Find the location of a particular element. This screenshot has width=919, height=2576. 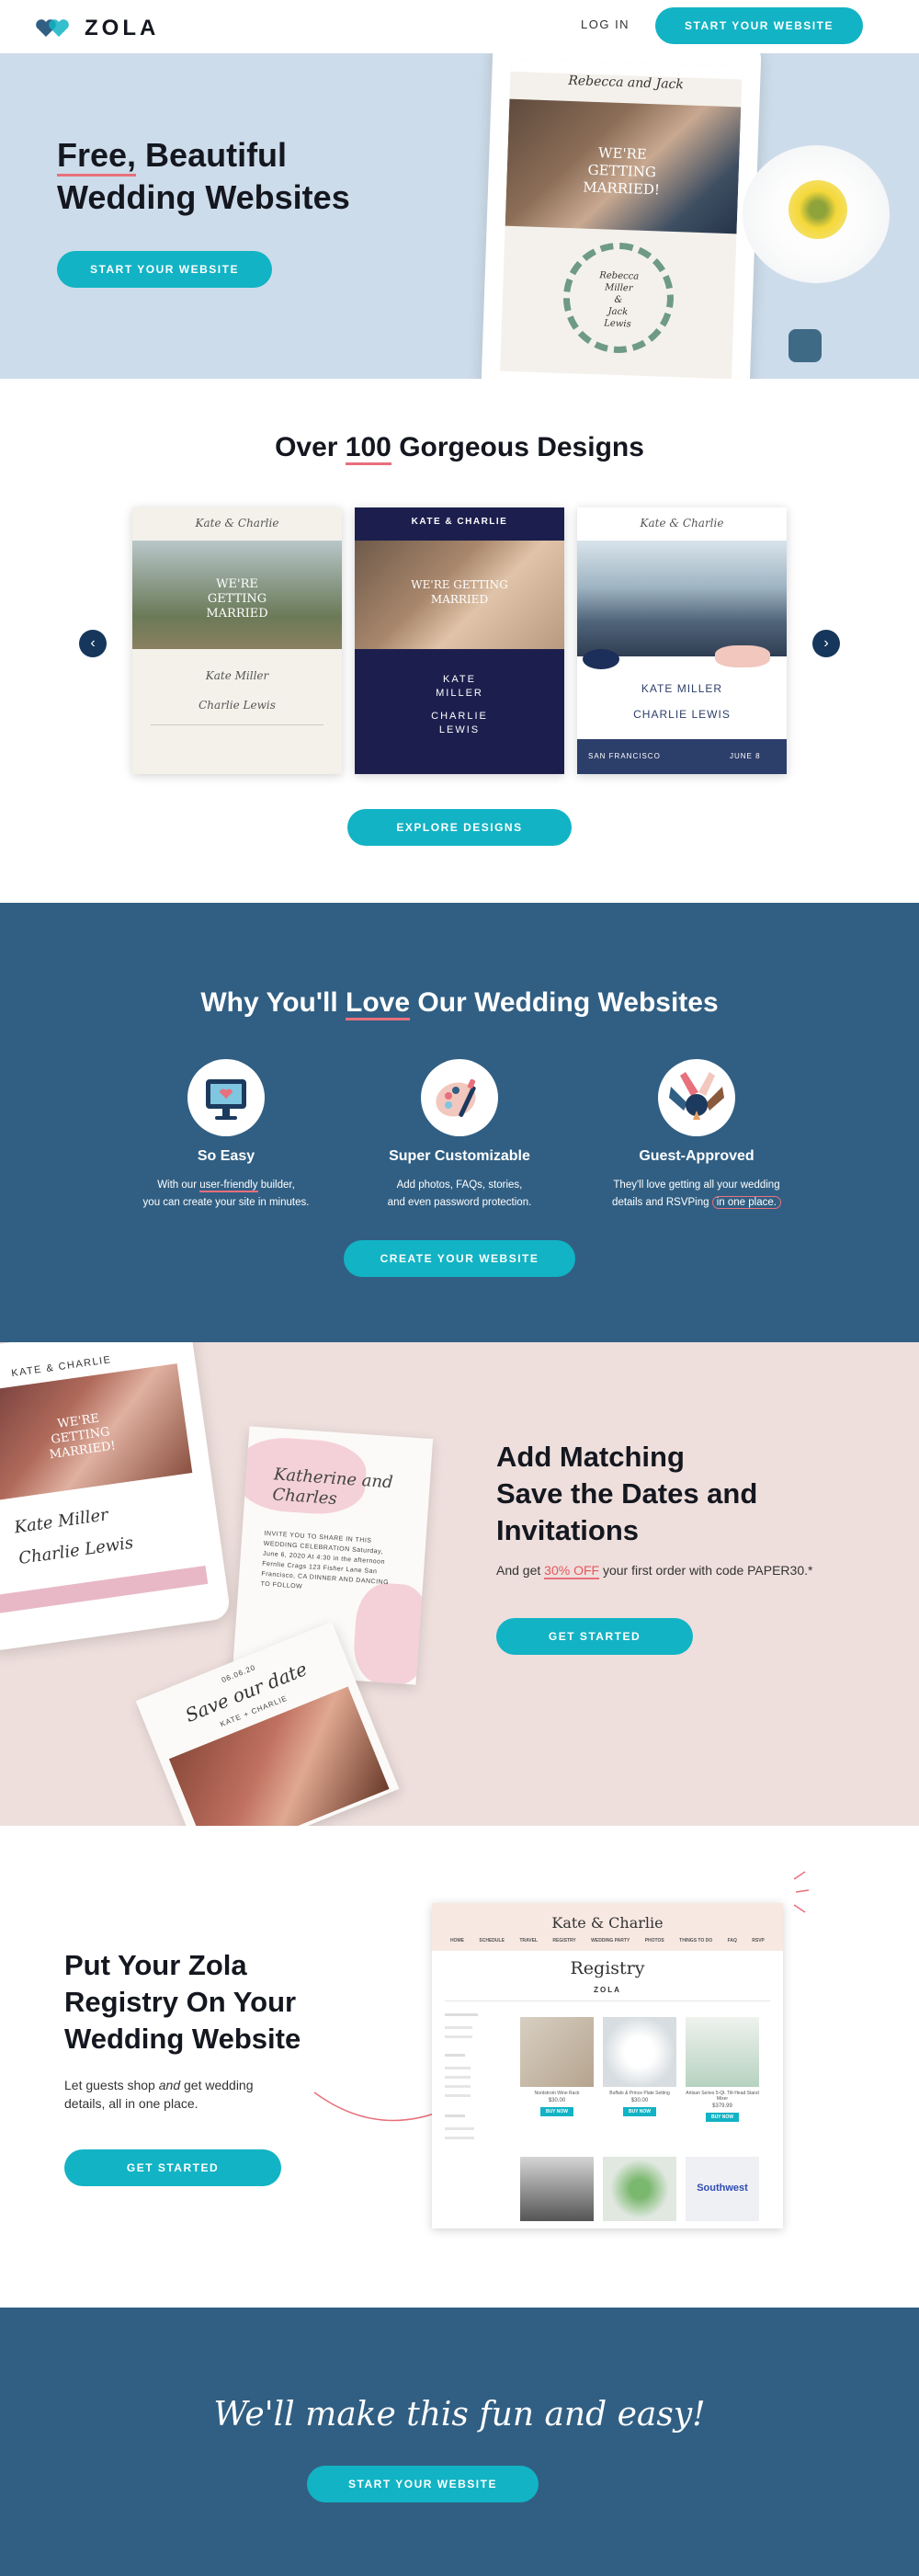

create-website-button: CREATE YOUR WEBSITE is located at coordinates (459, 1258).